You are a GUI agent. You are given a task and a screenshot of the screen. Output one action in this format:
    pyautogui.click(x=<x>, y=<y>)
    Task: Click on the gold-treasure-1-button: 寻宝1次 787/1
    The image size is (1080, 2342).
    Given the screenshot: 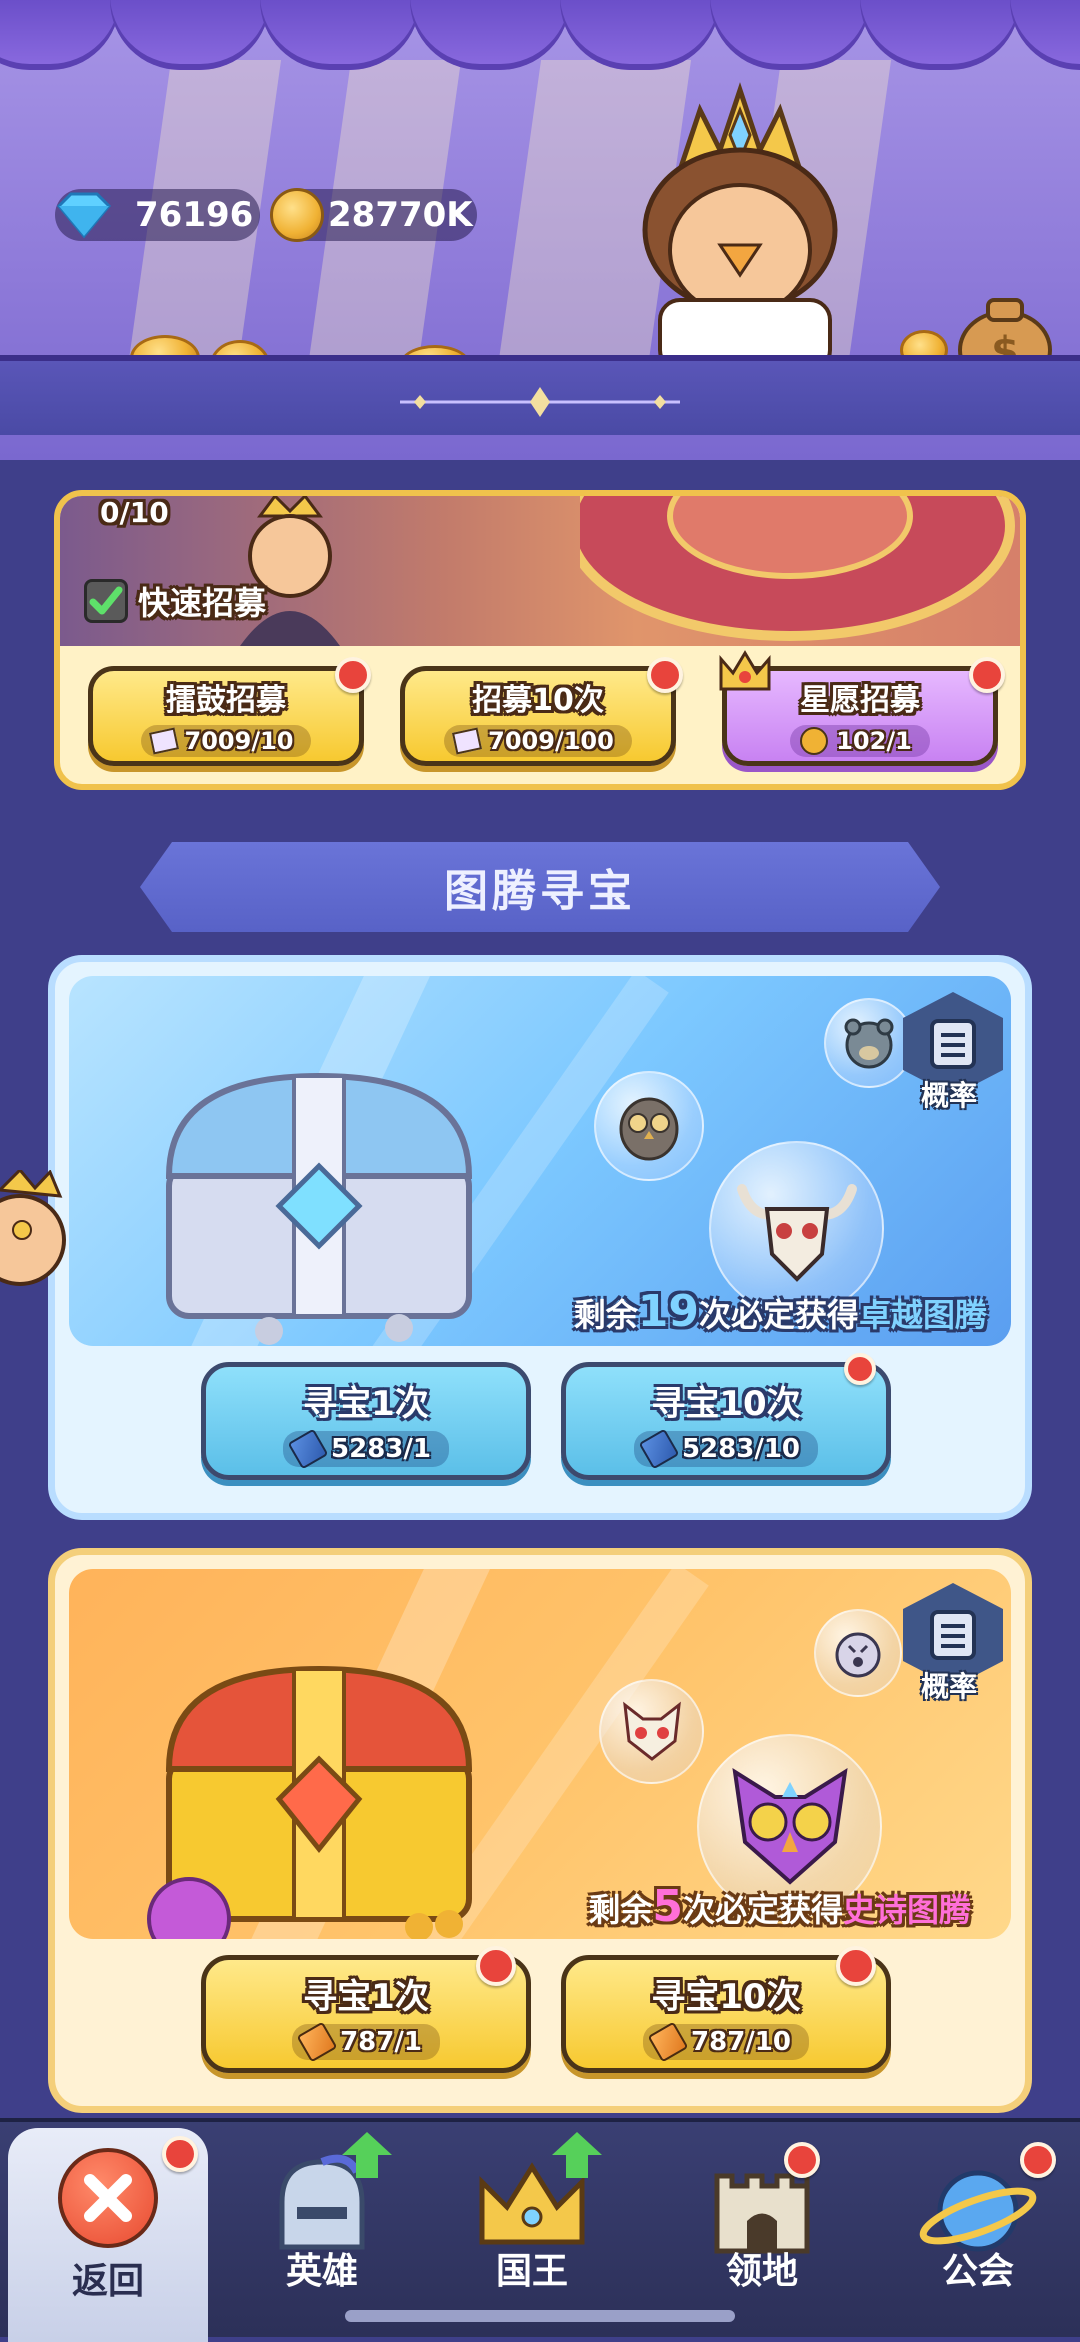 What is the action you would take?
    pyautogui.click(x=366, y=2009)
    